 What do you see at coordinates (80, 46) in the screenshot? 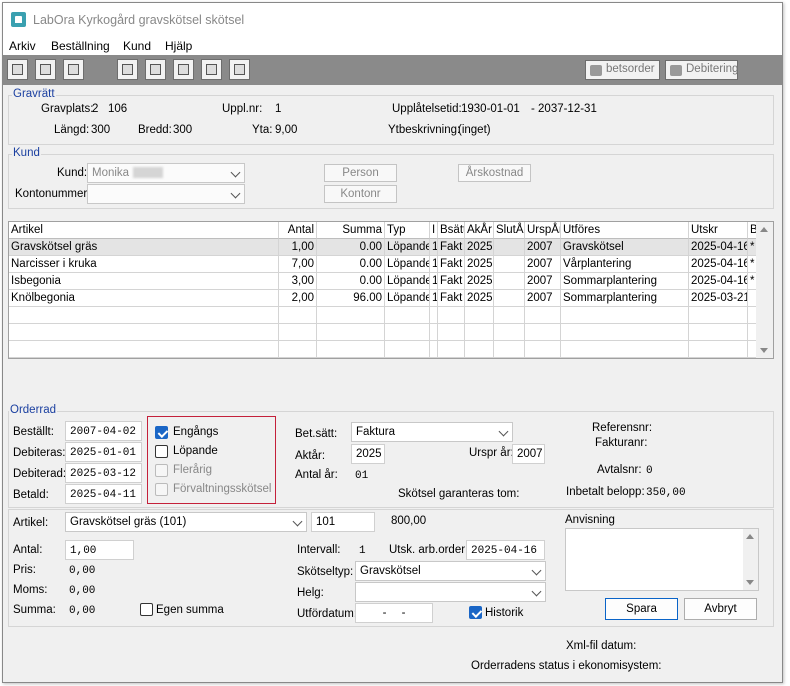
I see `menu-bestallning: Beställning` at bounding box center [80, 46].